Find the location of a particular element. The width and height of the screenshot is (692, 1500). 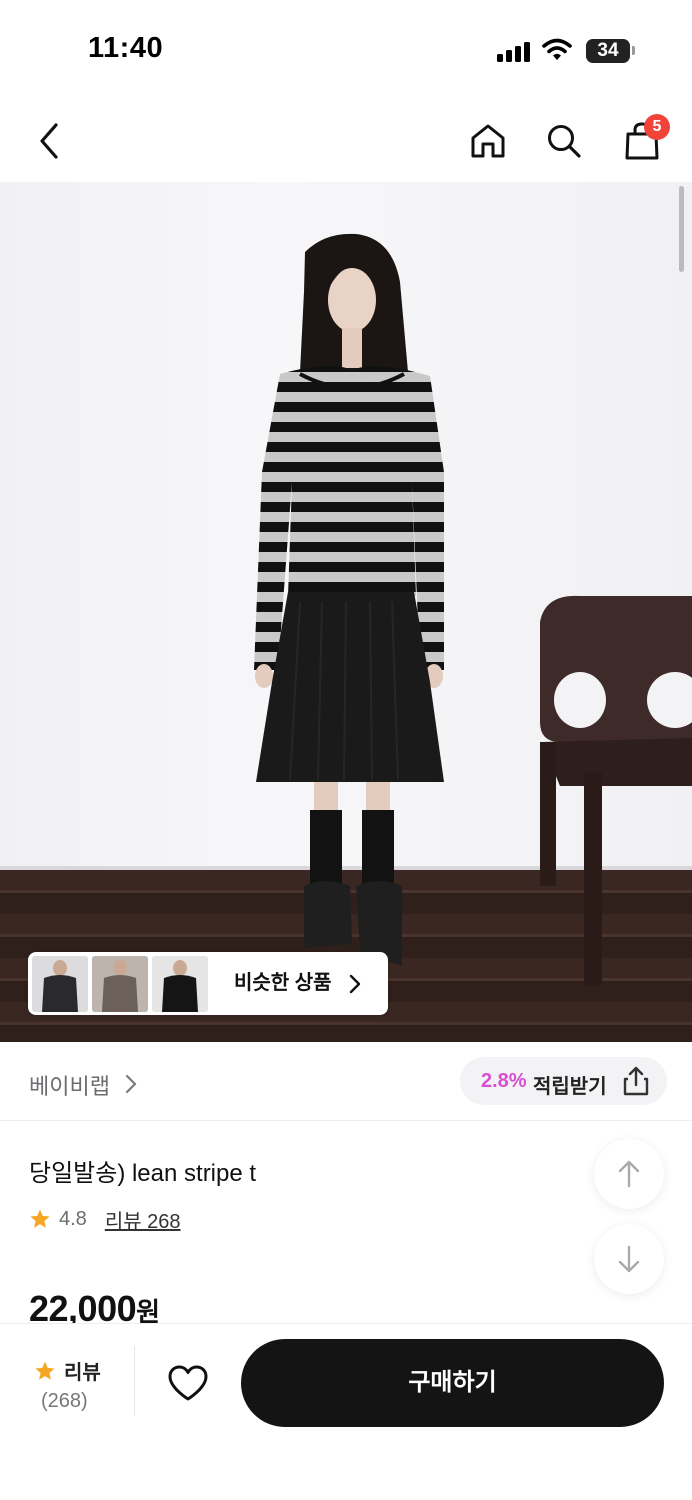

back-button is located at coordinates (49, 141).